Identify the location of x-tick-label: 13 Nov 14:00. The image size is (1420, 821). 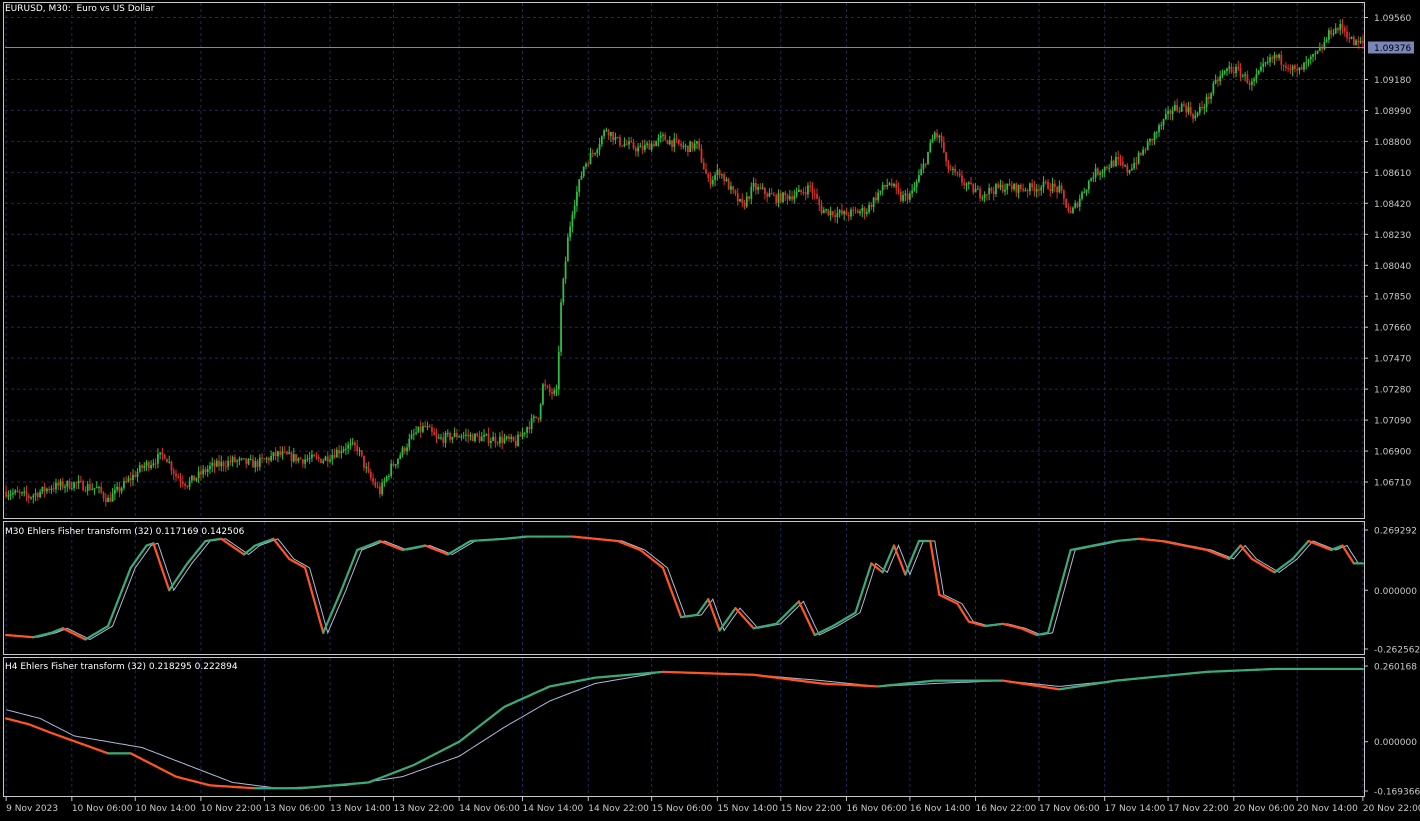
(360, 809).